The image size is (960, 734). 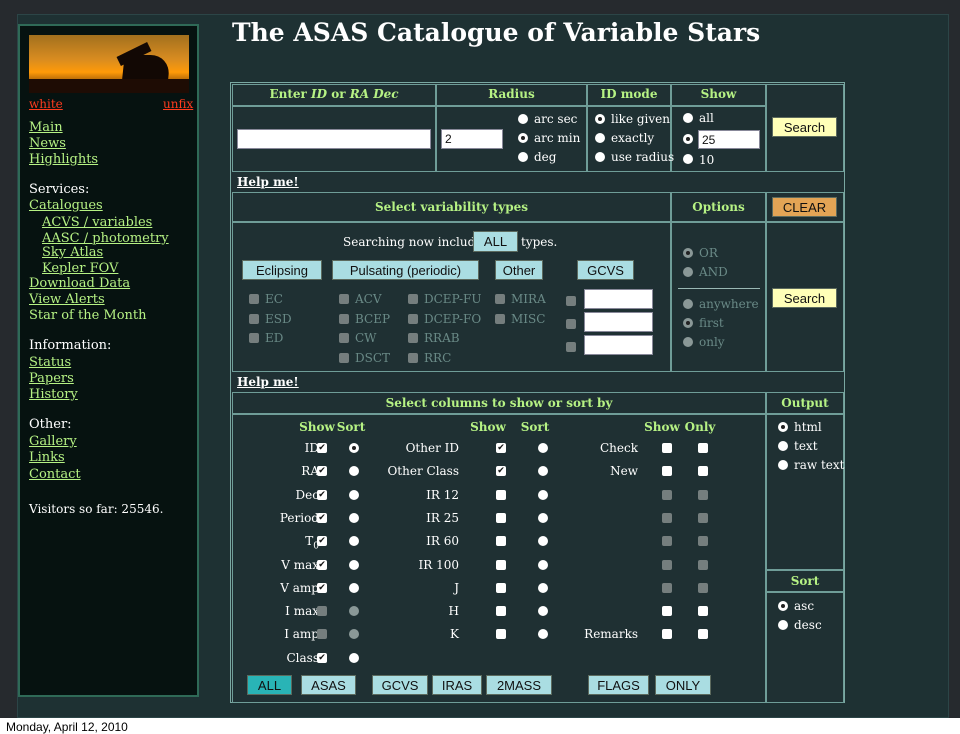 I want to click on type-group-button: Pulsating (periodic), so click(x=405, y=270).